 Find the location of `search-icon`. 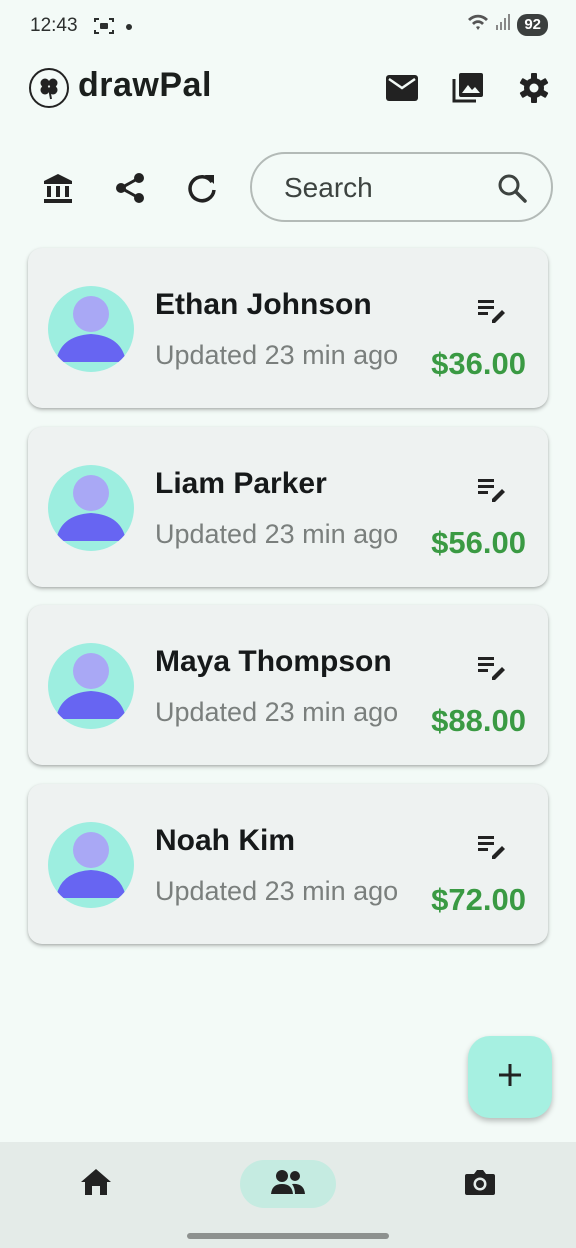

search-icon is located at coordinates (512, 188).